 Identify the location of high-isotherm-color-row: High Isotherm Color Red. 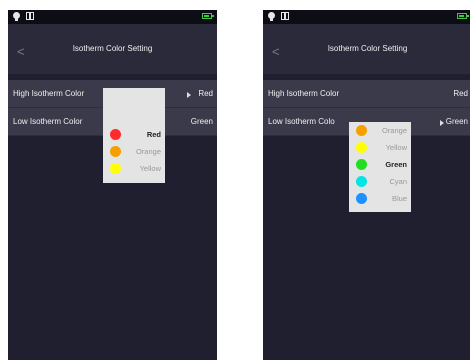
(366, 94).